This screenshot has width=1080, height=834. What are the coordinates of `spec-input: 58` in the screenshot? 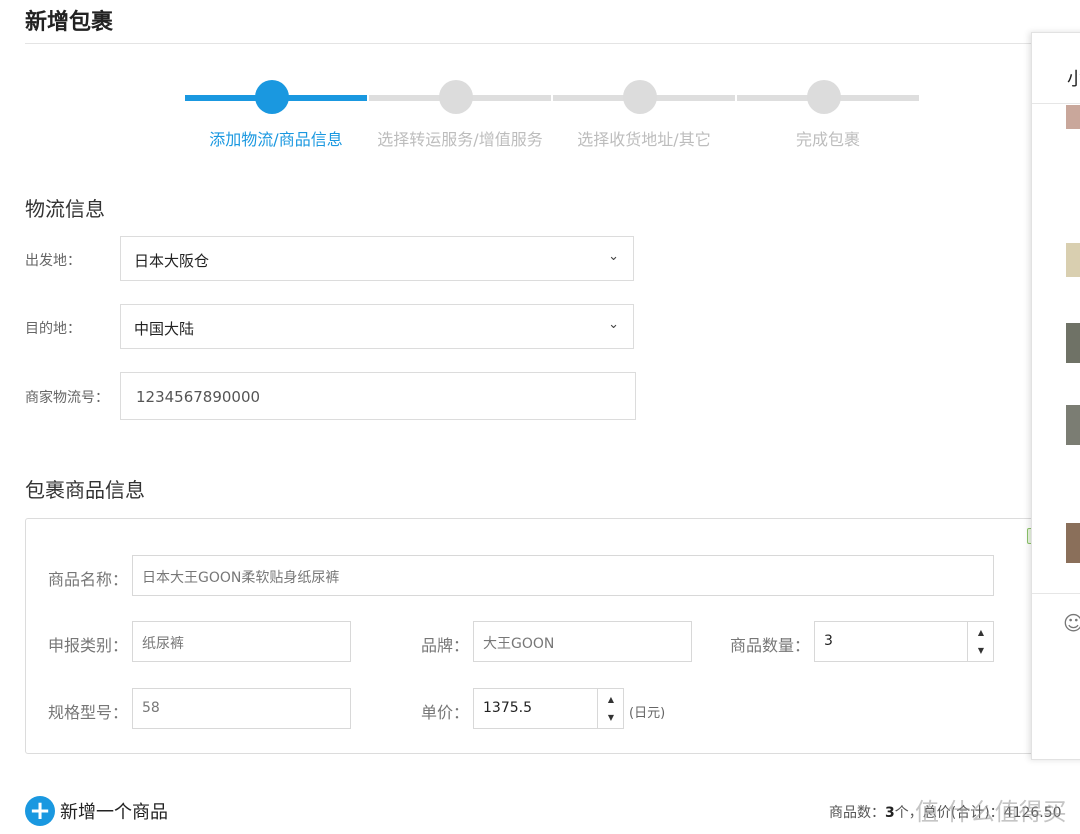 It's located at (241, 708).